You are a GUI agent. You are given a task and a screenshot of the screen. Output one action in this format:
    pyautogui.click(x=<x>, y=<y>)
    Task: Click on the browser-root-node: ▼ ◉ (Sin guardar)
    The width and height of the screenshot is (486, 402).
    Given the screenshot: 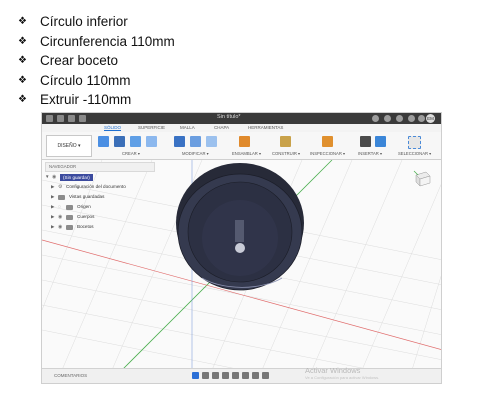 What is the action you would take?
    pyautogui.click(x=100, y=177)
    